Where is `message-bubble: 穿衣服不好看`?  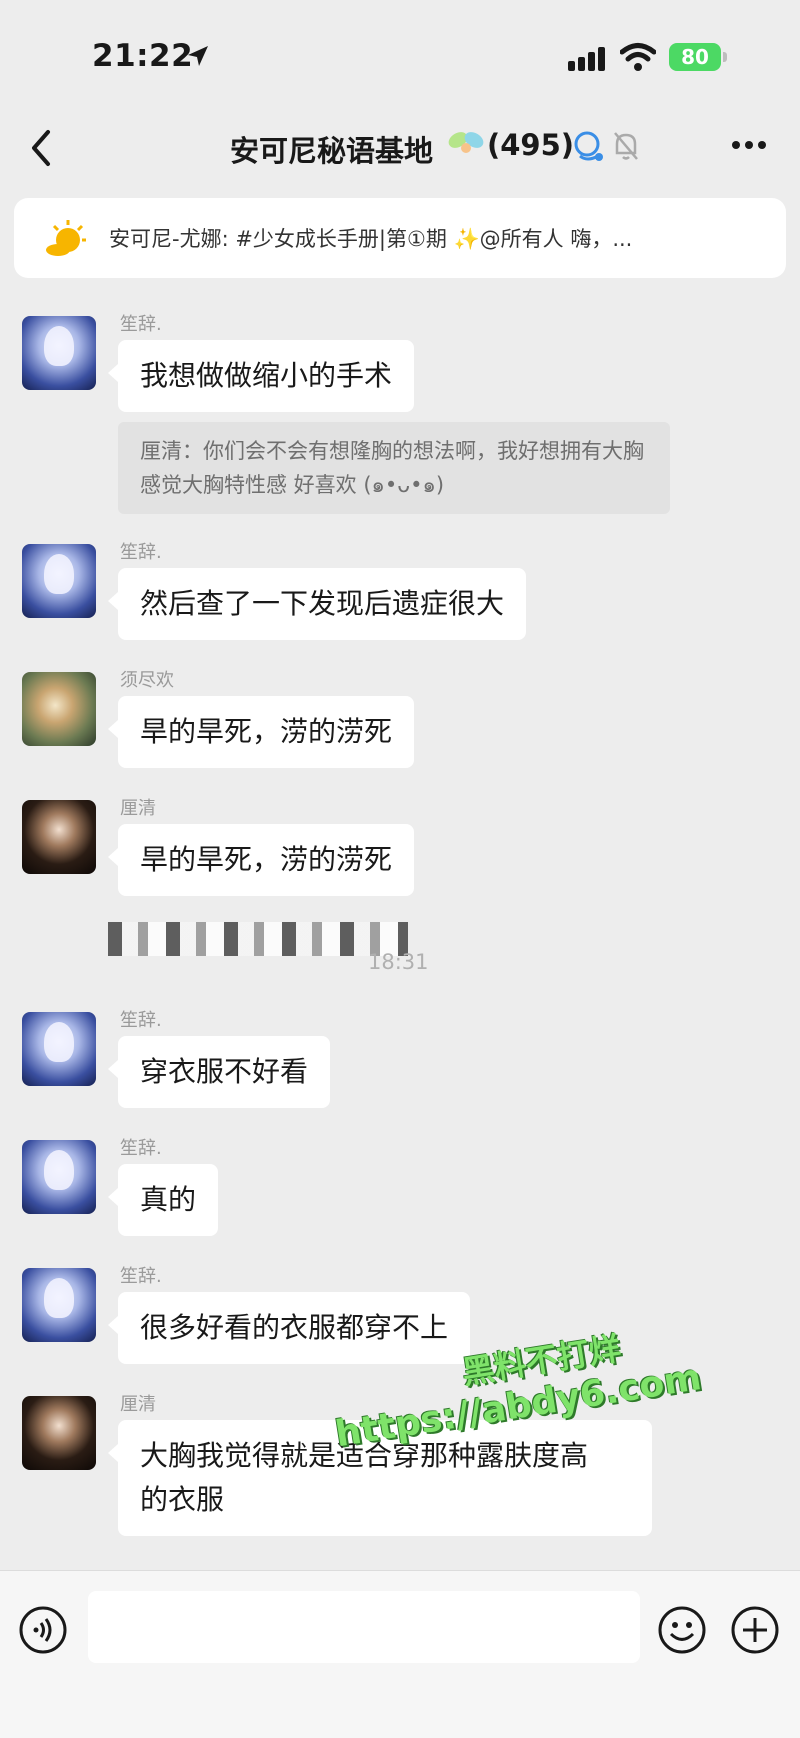 message-bubble: 穿衣服不好看 is located at coordinates (219, 1072).